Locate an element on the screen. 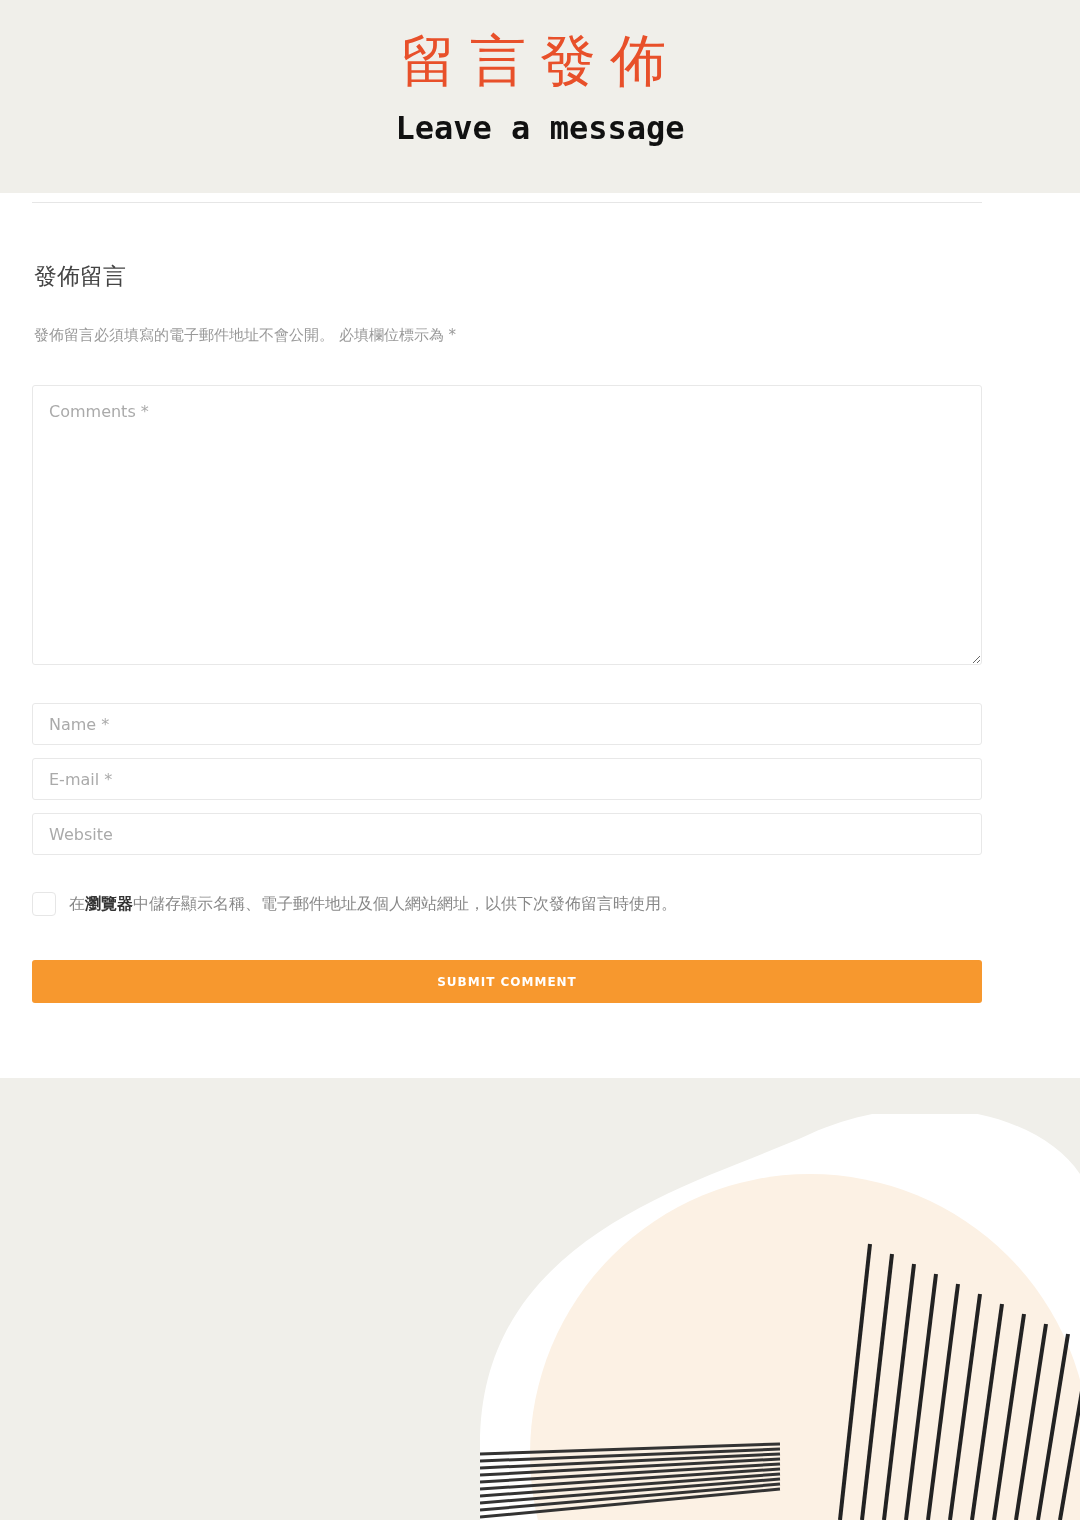 The width and height of the screenshot is (1080, 1520). page-subtitle: Leave a message is located at coordinates (540, 128).